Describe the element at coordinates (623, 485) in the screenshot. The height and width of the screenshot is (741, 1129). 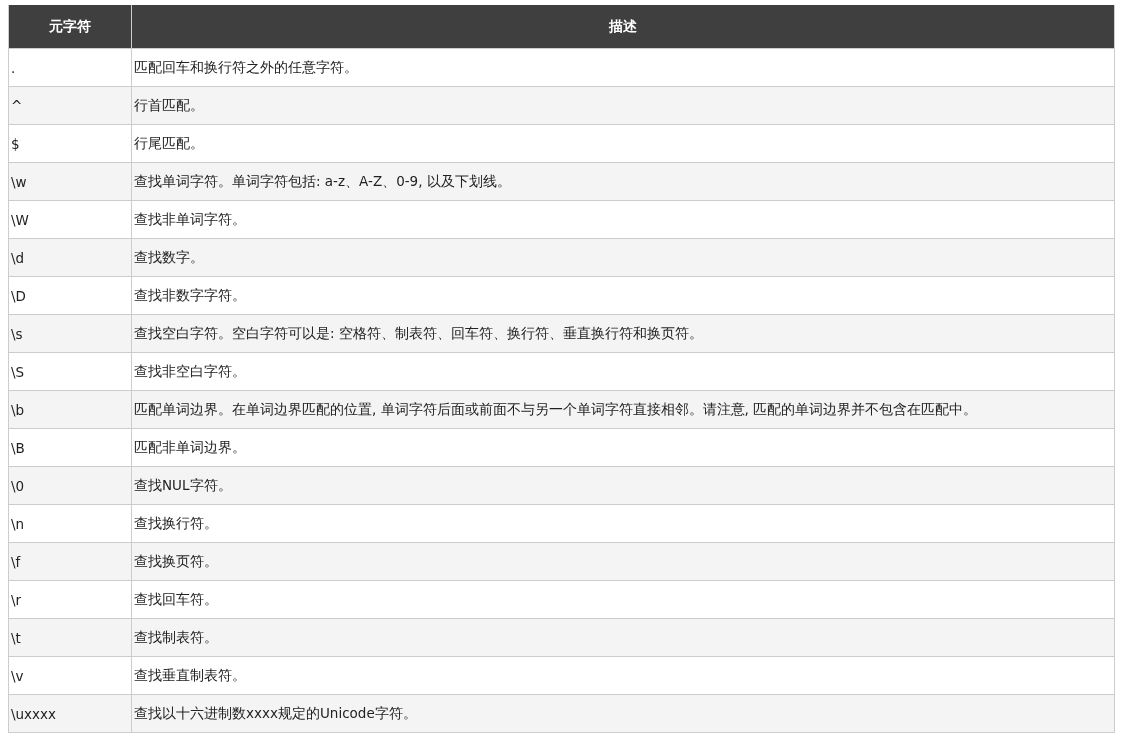
I see `table-cell: 查找NUL字符。` at that location.